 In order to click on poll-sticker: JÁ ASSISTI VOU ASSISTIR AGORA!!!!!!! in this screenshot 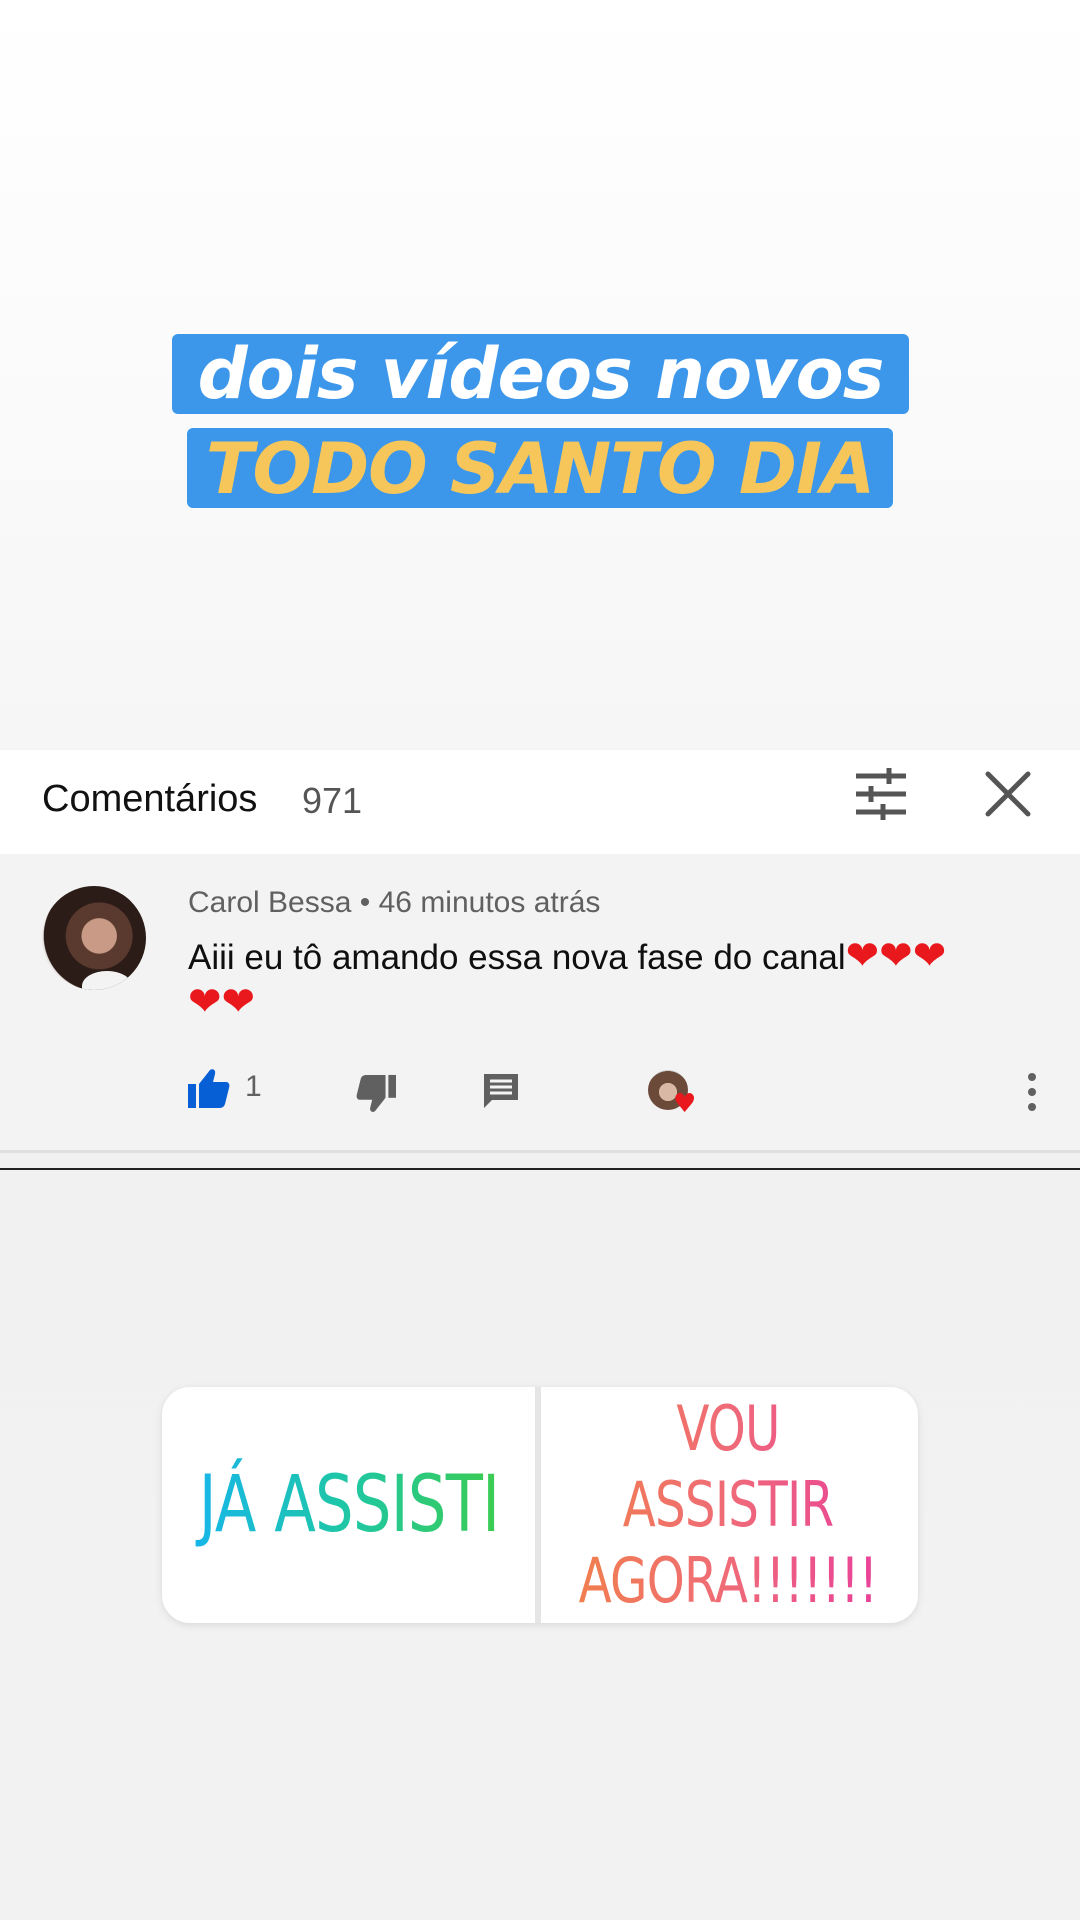, I will do `click(540, 1505)`.